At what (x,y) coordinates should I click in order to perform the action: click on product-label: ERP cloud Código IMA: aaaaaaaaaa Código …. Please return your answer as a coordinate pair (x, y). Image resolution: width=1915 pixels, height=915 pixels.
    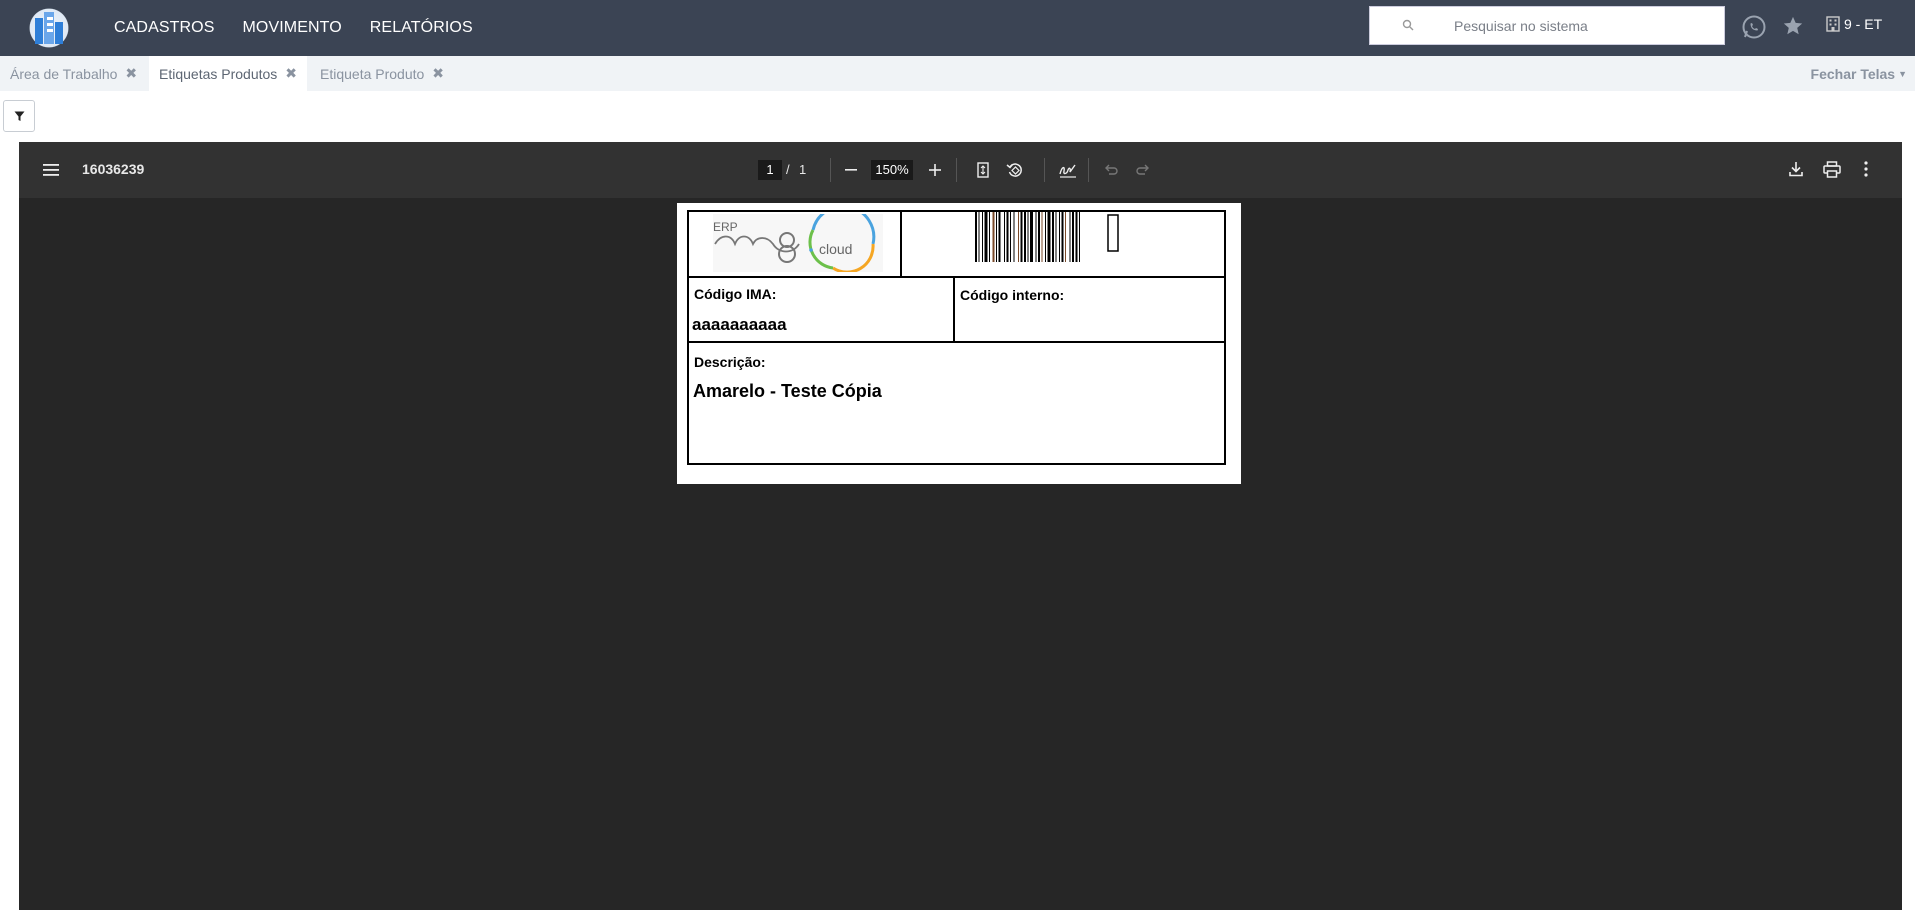
    Looking at the image, I should click on (956, 337).